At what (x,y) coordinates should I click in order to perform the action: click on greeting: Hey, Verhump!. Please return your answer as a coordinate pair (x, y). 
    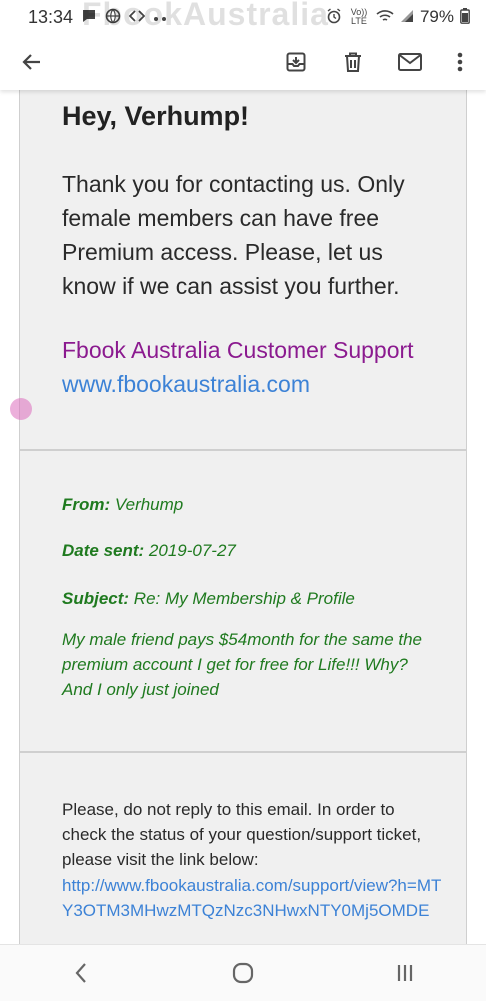
    Looking at the image, I should click on (156, 116).